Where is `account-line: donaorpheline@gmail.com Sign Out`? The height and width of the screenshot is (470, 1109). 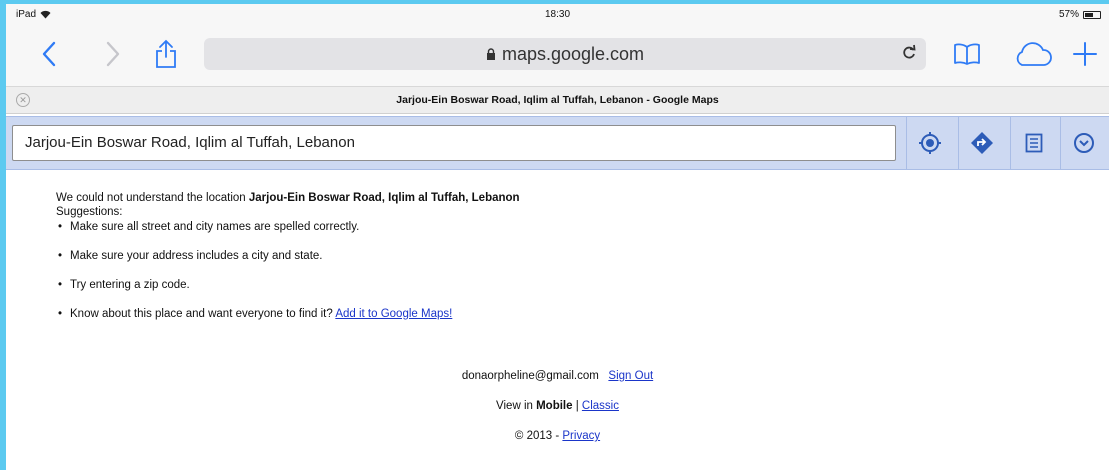 account-line: donaorpheline@gmail.com Sign Out is located at coordinates (557, 376).